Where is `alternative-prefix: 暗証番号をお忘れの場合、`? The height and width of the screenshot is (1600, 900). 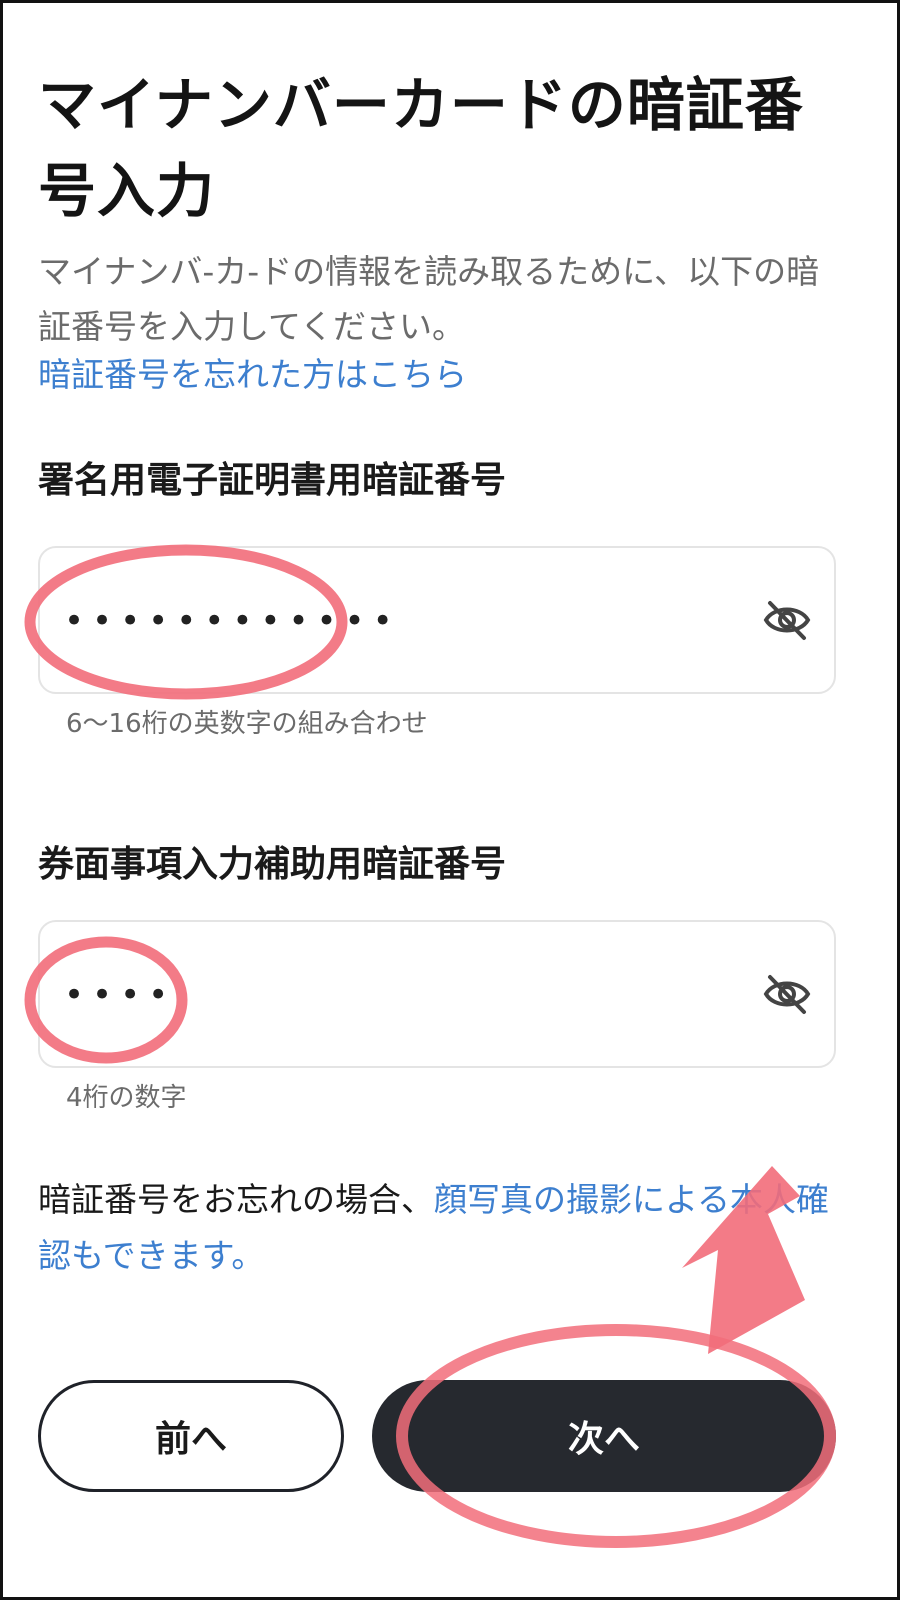 alternative-prefix: 暗証番号をお忘れの場合、 is located at coordinates (236, 1199).